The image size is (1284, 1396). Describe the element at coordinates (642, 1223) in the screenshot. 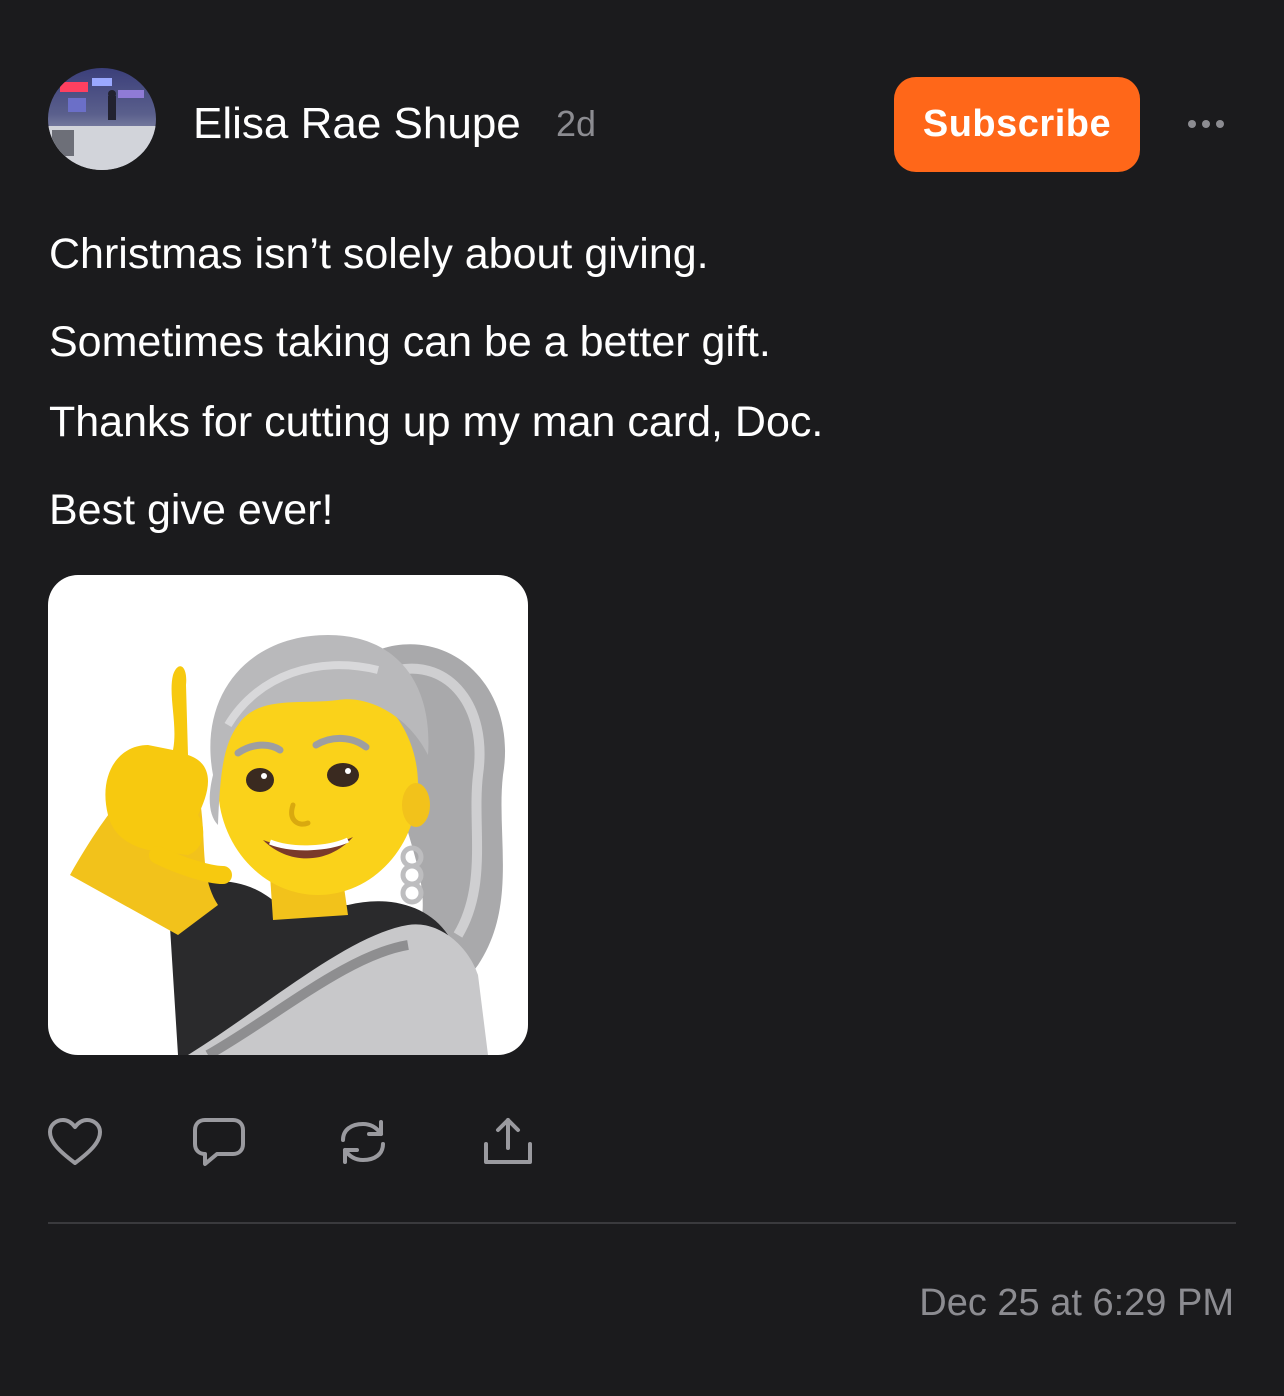

I see `divider` at that location.